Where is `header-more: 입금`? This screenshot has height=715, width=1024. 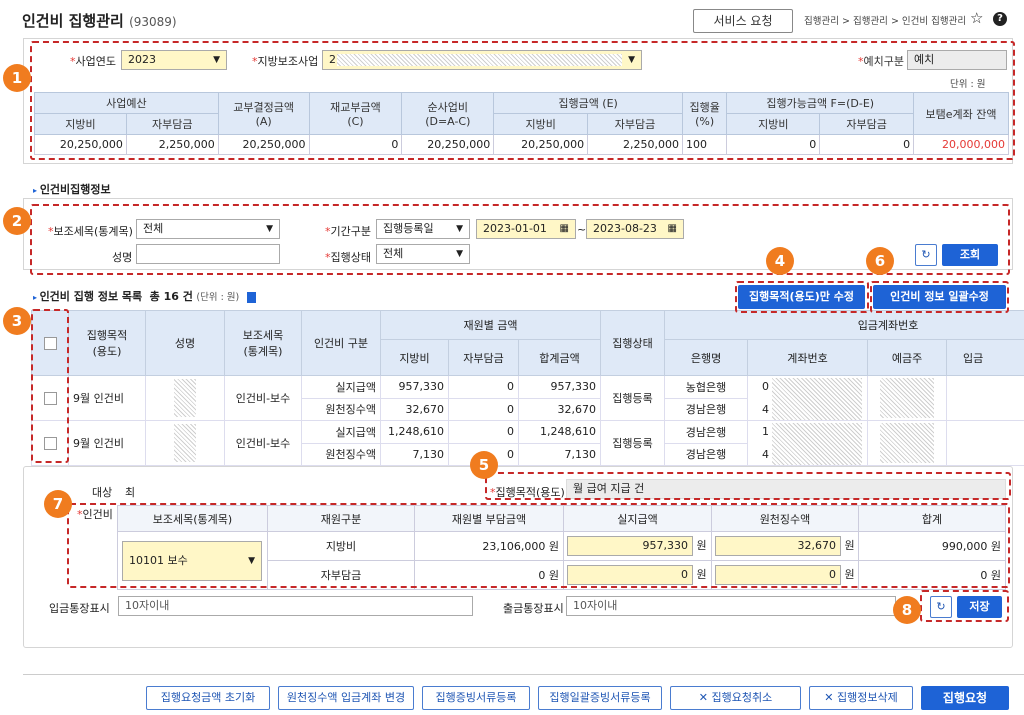 header-more: 입금 is located at coordinates (985, 357).